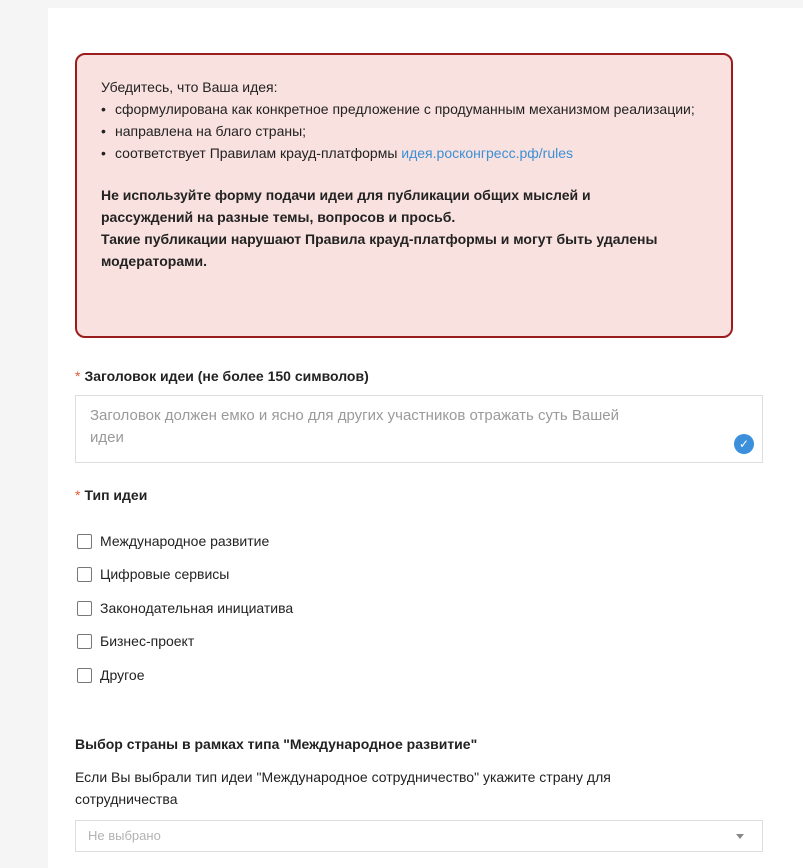 The width and height of the screenshot is (803, 868). What do you see at coordinates (189, 87) in the screenshot?
I see `notice-intro: Убедитесь, что Ваша идея:` at bounding box center [189, 87].